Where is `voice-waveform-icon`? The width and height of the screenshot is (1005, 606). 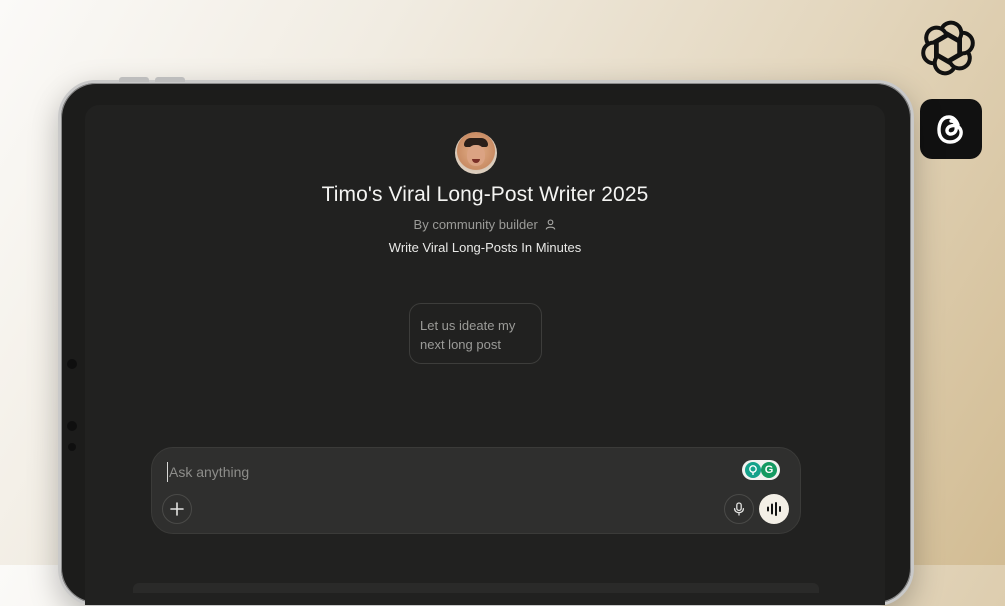 voice-waveform-icon is located at coordinates (774, 509).